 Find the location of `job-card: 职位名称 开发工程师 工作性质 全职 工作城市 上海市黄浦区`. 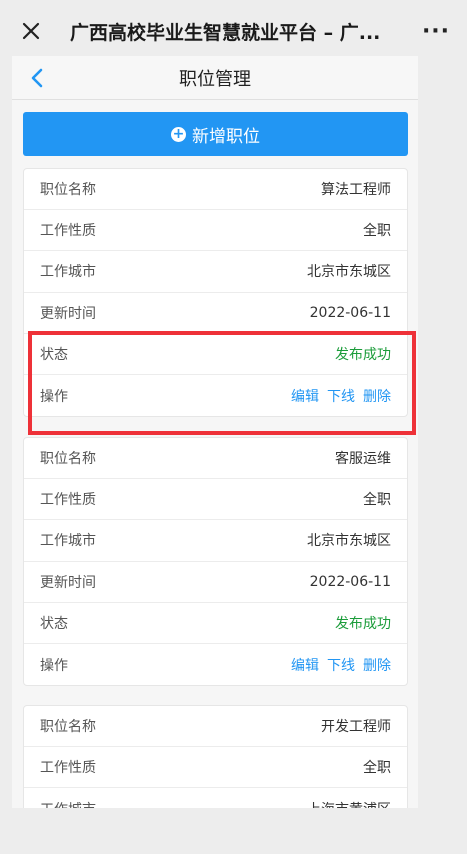

job-card: 职位名称 开发工程师 工作性质 全职 工作城市 上海市黄浦区 is located at coordinates (215, 756).